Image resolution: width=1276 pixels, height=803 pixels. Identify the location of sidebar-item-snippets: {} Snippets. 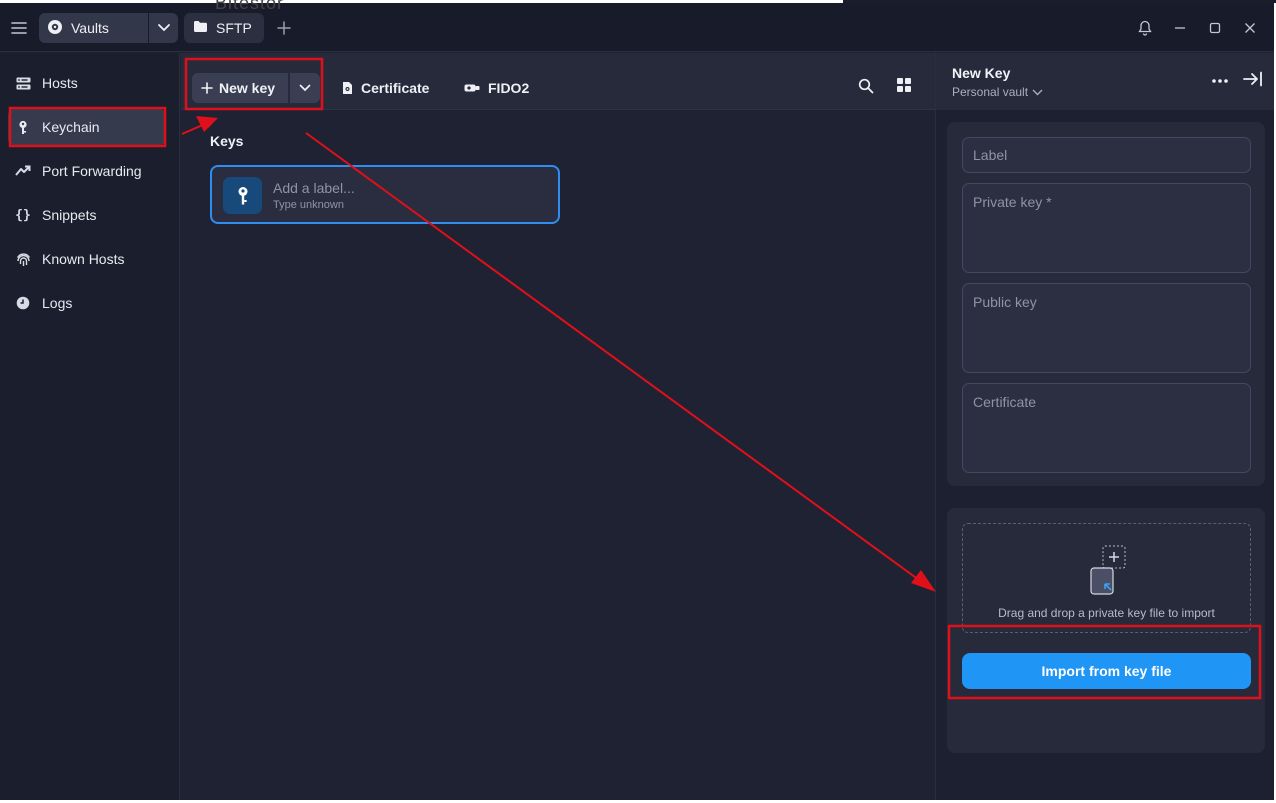
(87, 215).